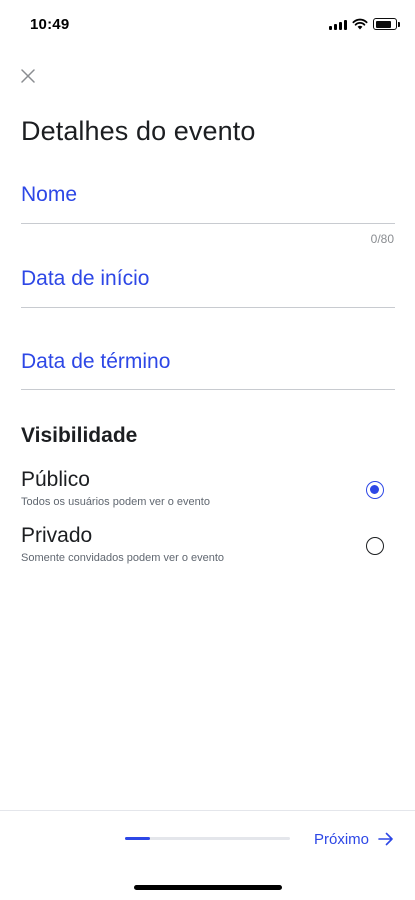  Describe the element at coordinates (208, 370) in the screenshot. I see `end-date-field: Data de término` at that location.